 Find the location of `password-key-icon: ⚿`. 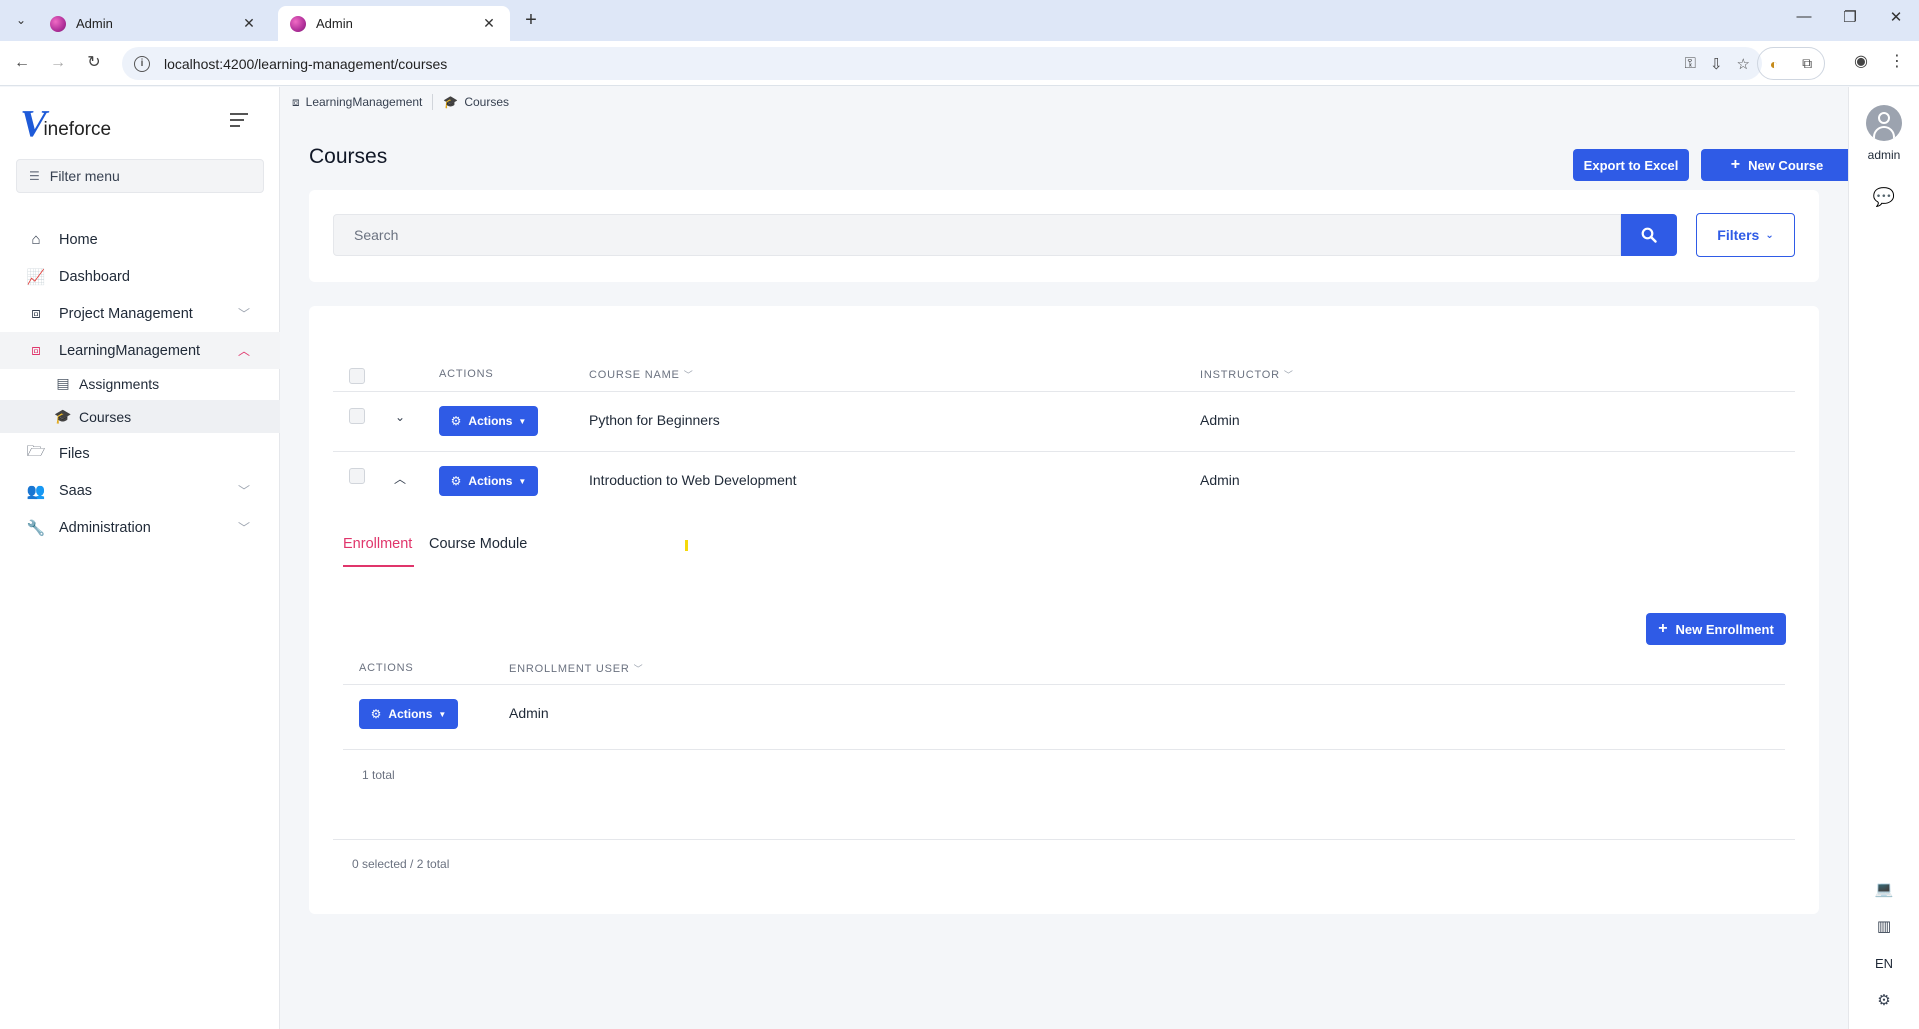

password-key-icon: ⚿ is located at coordinates (1690, 63).